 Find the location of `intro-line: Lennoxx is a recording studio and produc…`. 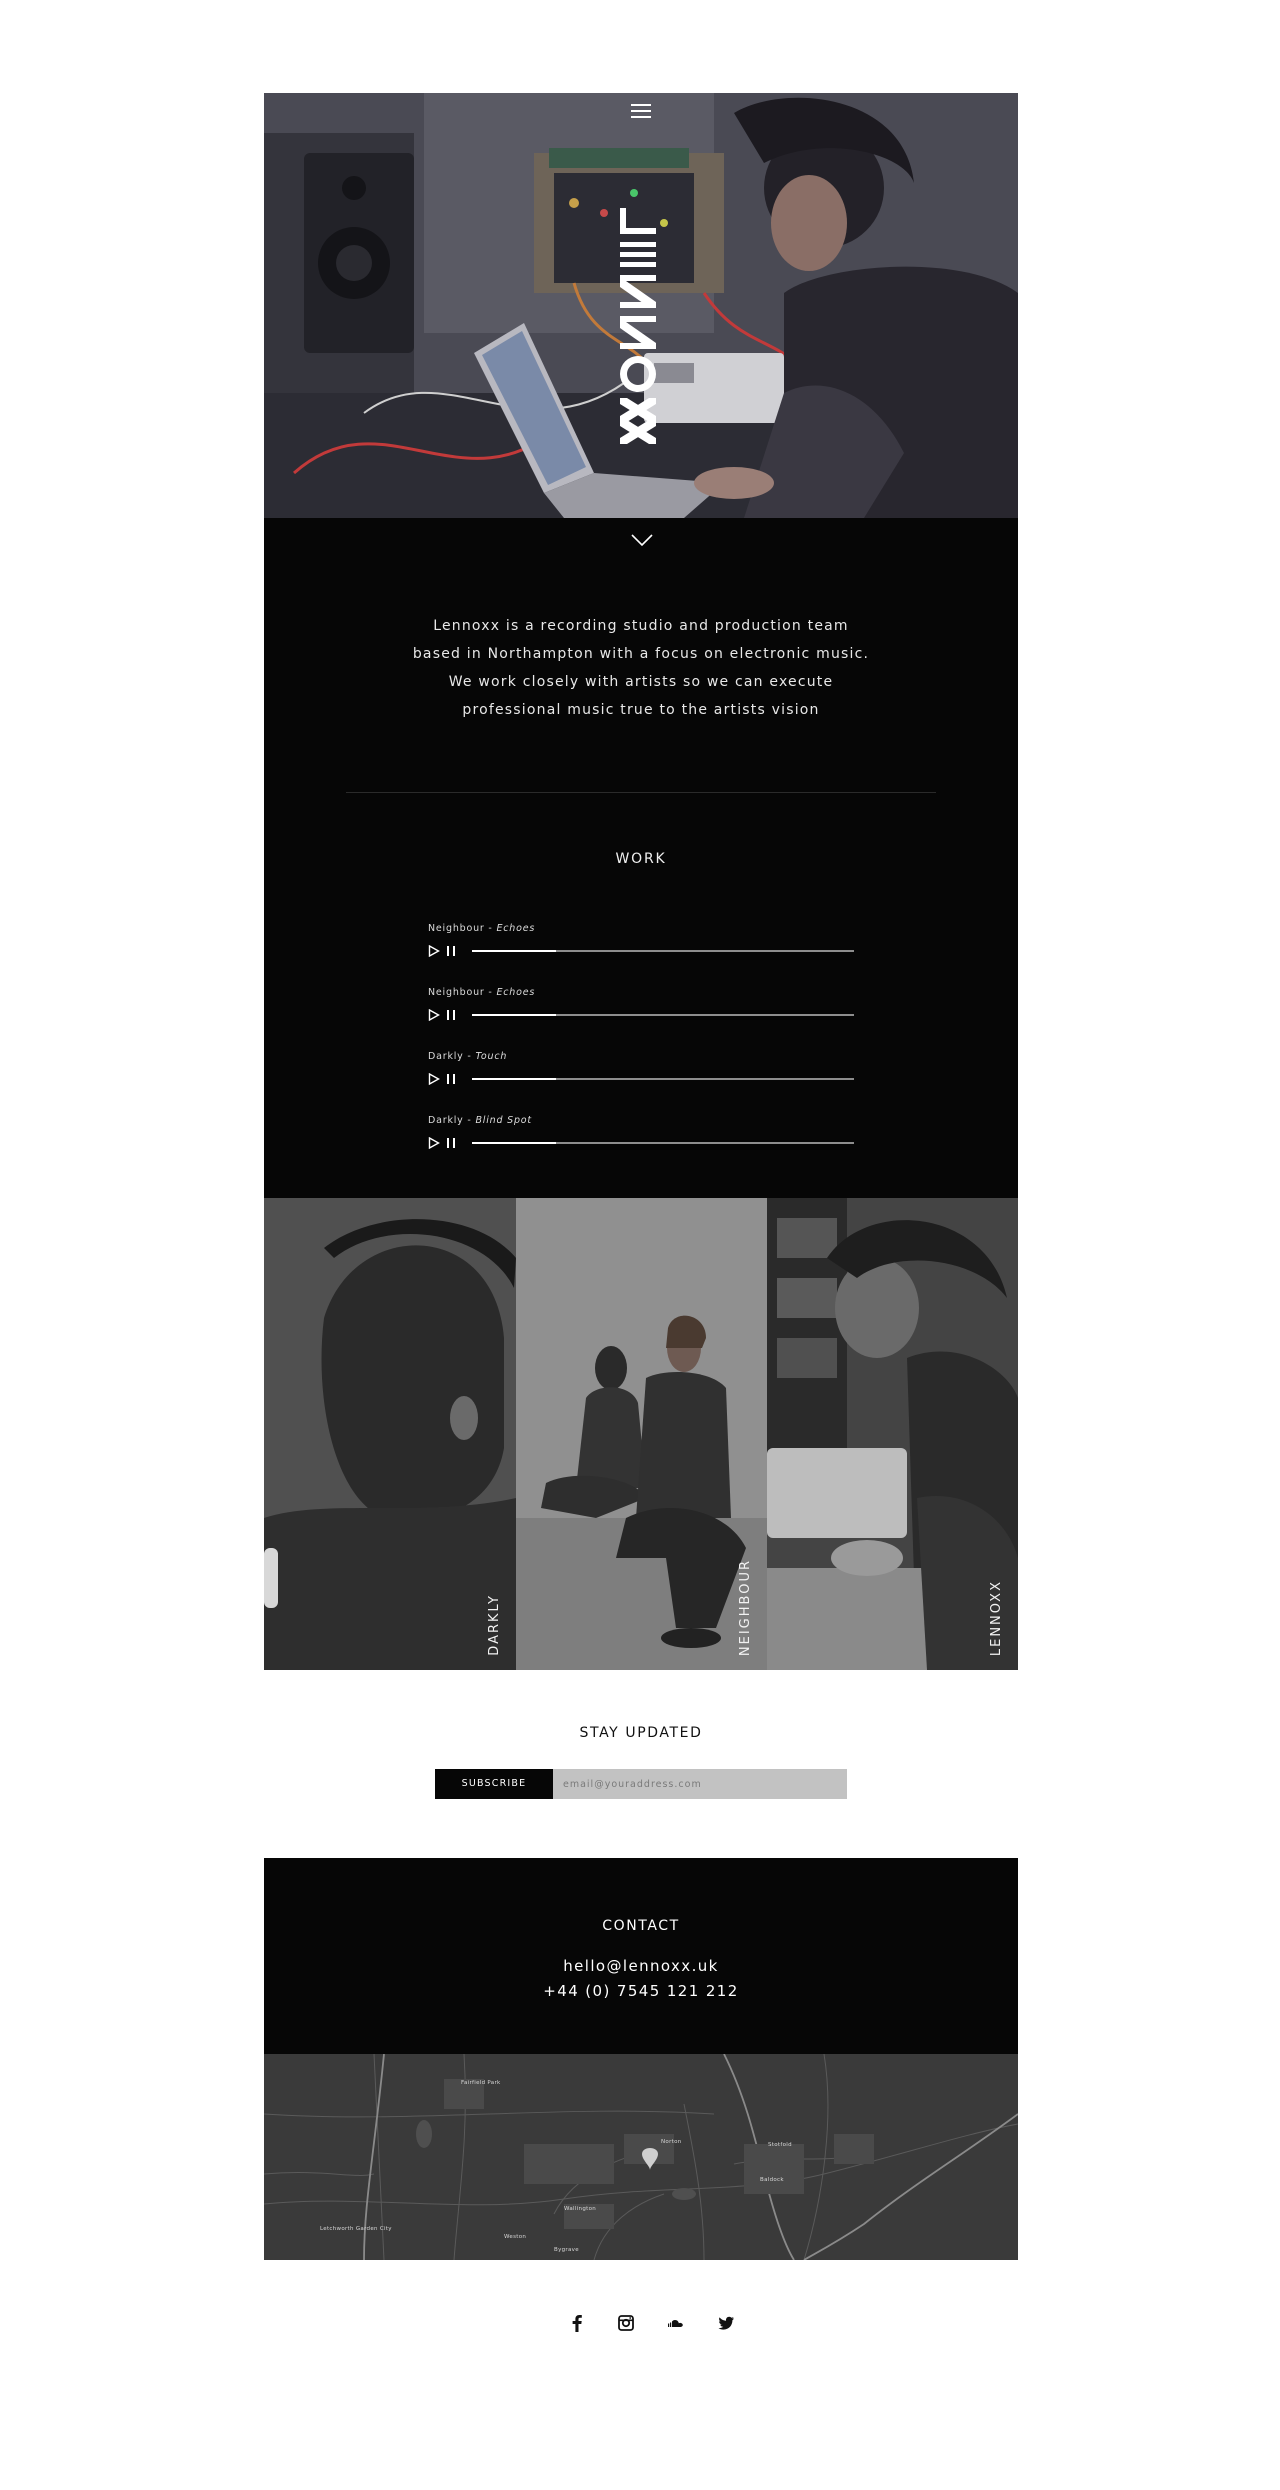

intro-line: Lennoxx is a recording studio and produc… is located at coordinates (641, 626).